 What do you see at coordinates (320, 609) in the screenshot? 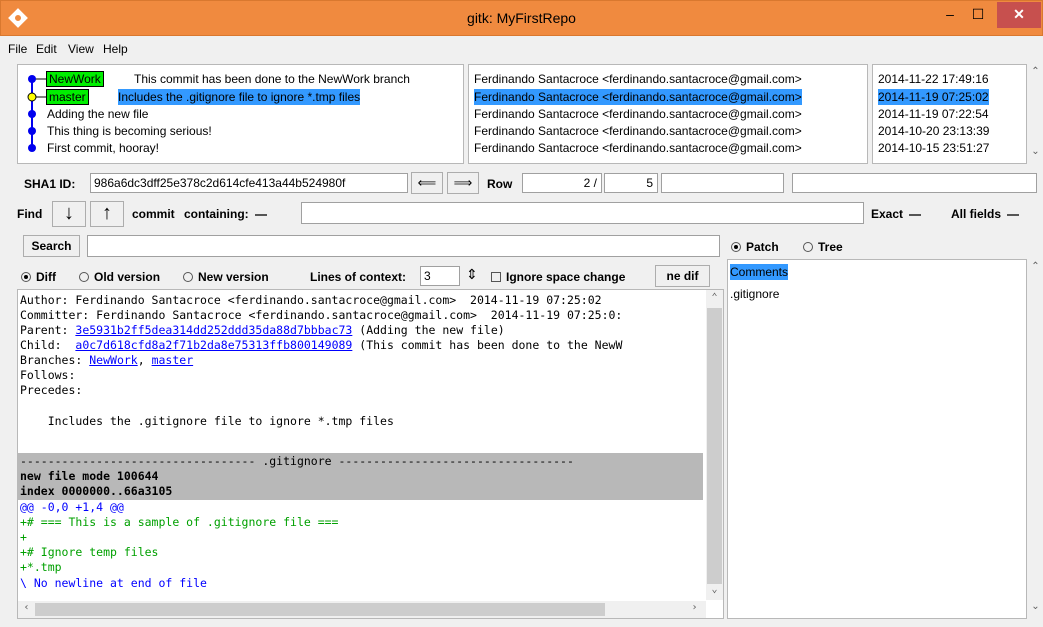
I see `diff-hscroll-thumb` at bounding box center [320, 609].